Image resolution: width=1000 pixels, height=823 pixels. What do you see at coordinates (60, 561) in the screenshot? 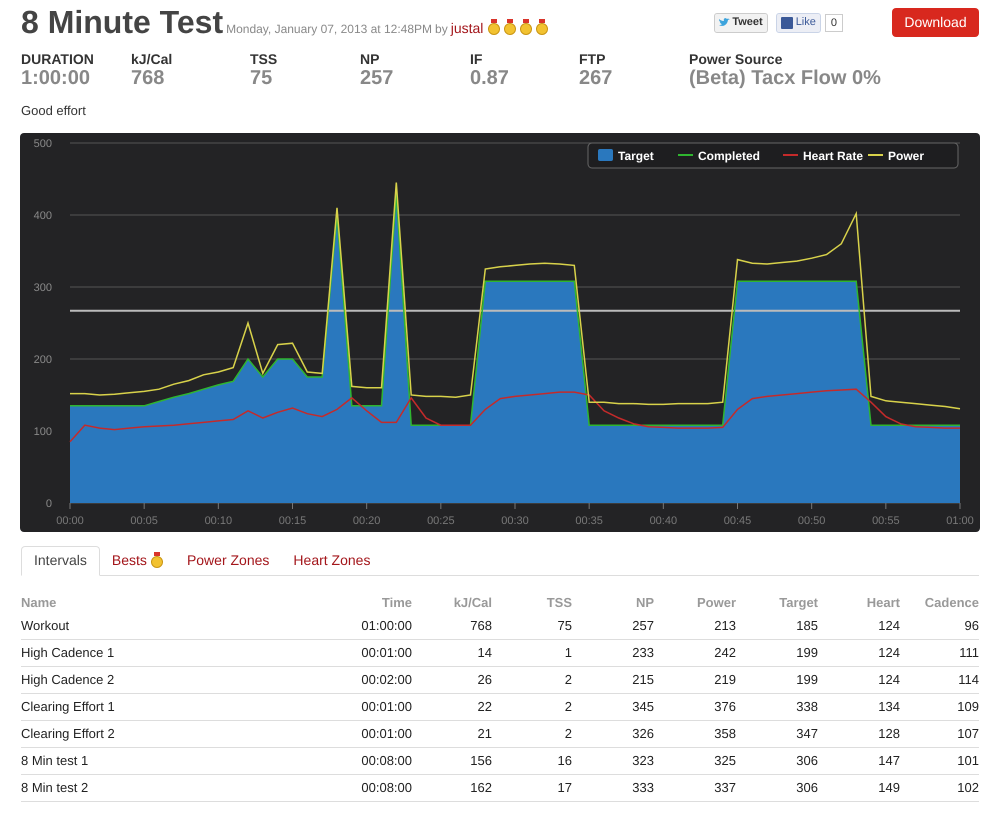
I see `tab: Intervals` at bounding box center [60, 561].